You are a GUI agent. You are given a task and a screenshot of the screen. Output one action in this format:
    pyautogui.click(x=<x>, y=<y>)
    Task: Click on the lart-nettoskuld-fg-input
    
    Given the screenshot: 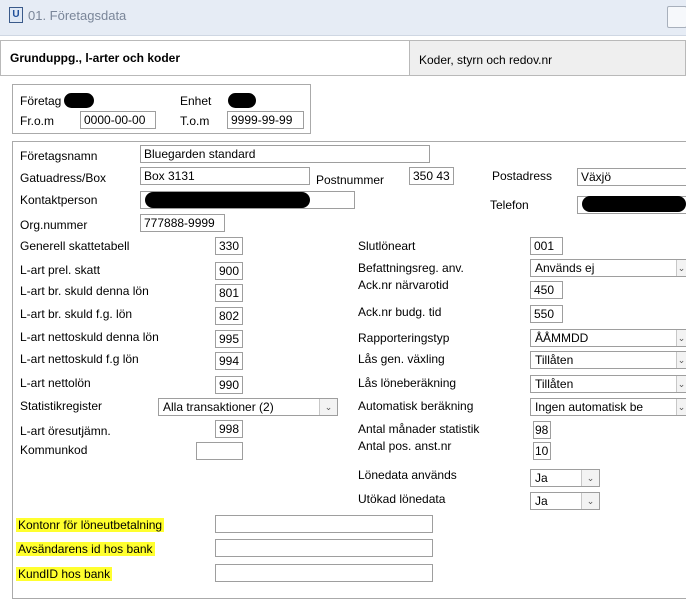 What is the action you would take?
    pyautogui.click(x=229, y=361)
    